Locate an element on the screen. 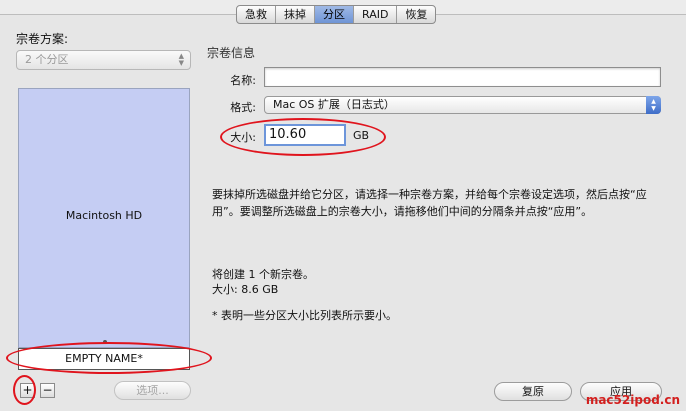 This screenshot has height=411, width=686. up-down-arrows-icon: ▲ ▼ is located at coordinates (181, 59).